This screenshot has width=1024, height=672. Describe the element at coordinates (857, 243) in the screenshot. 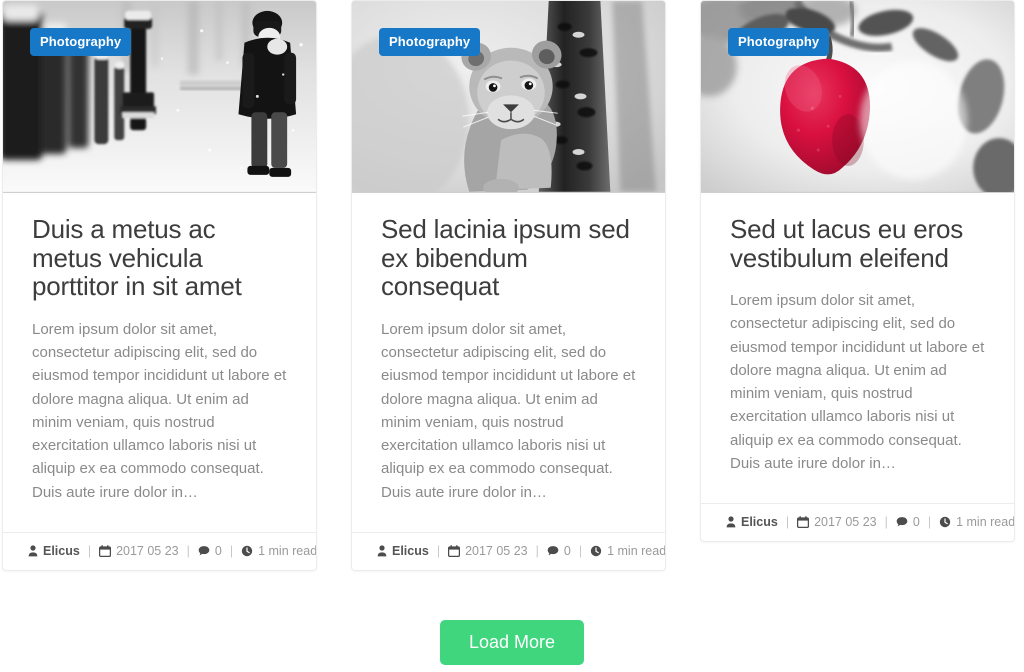

I see `post-title: Sed ut lacus eu eros vestibulum eleifend` at that location.